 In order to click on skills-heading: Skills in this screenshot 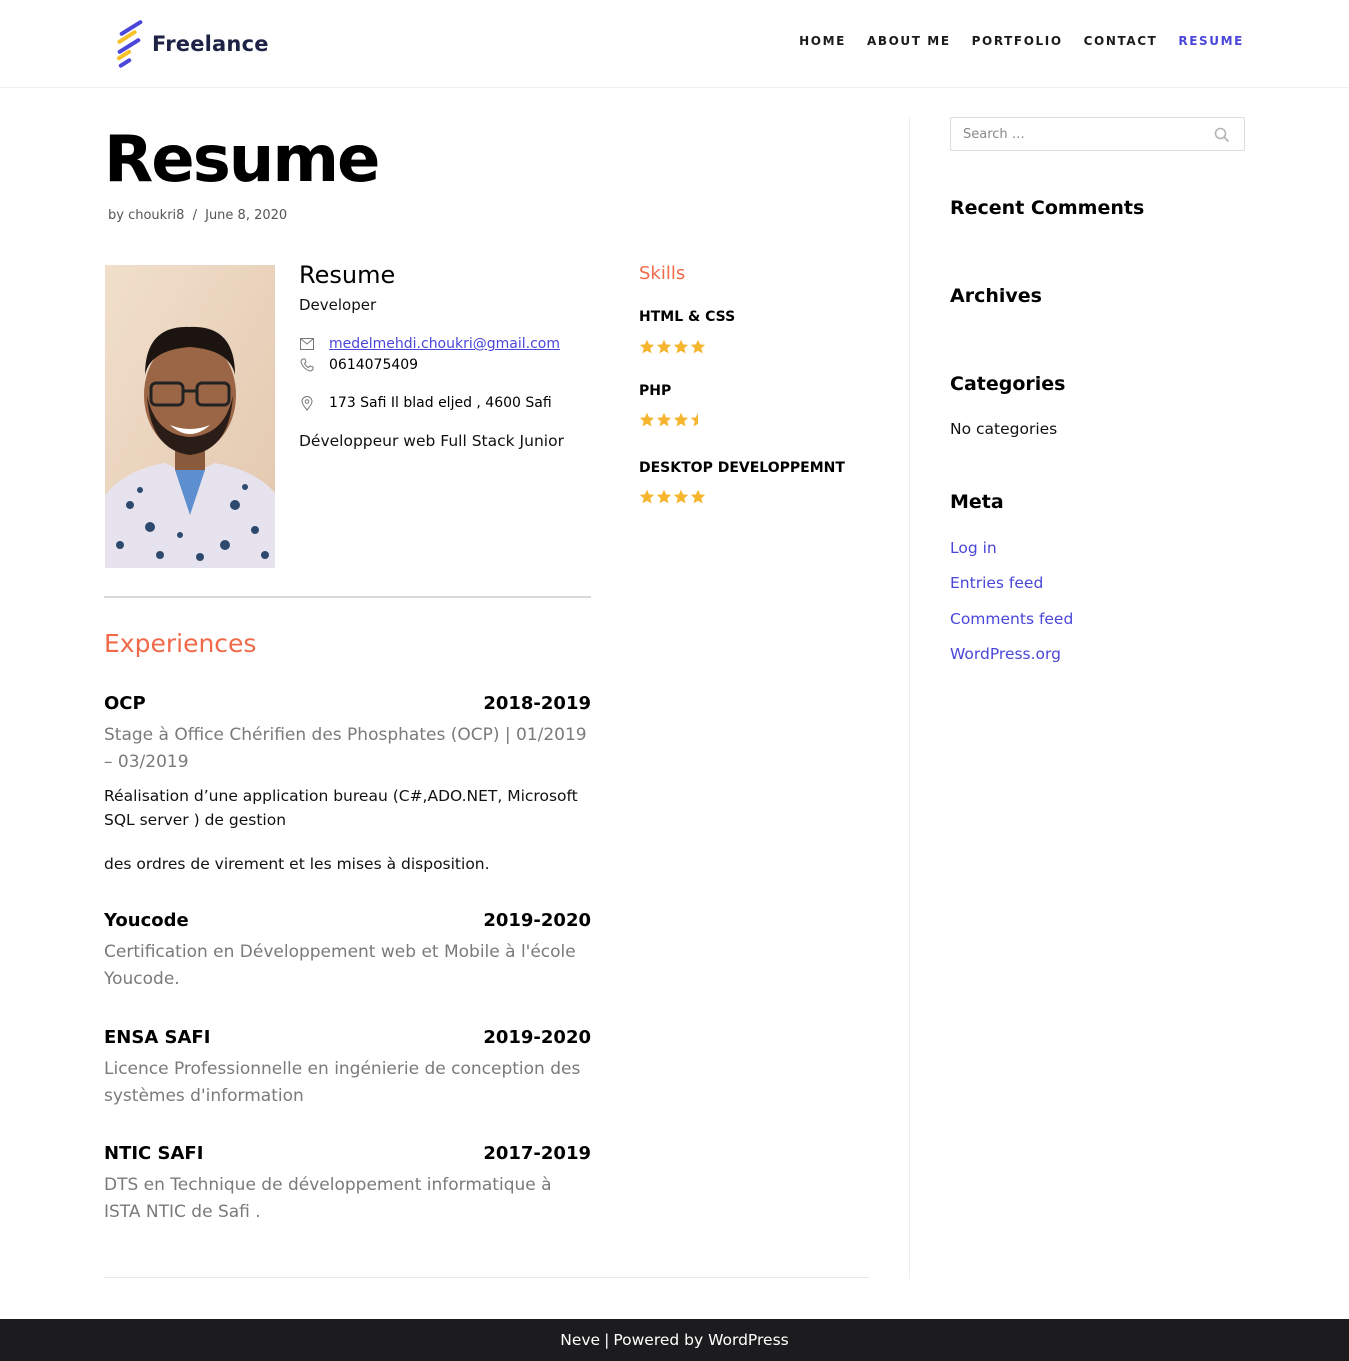, I will do `click(662, 273)`.